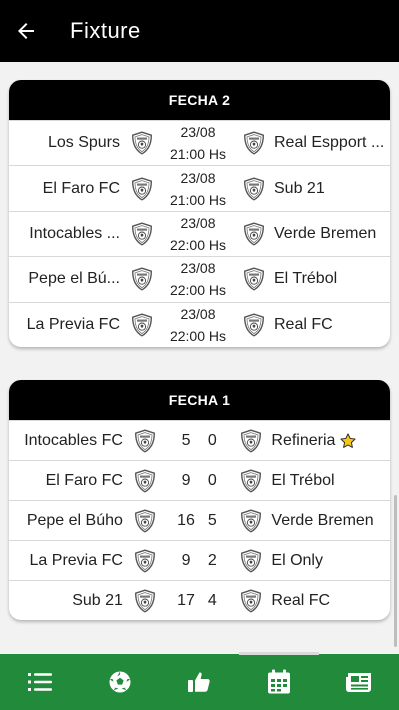 The width and height of the screenshot is (399, 710). Describe the element at coordinates (199, 31) in the screenshot. I see `app-bar: Fixture` at that location.